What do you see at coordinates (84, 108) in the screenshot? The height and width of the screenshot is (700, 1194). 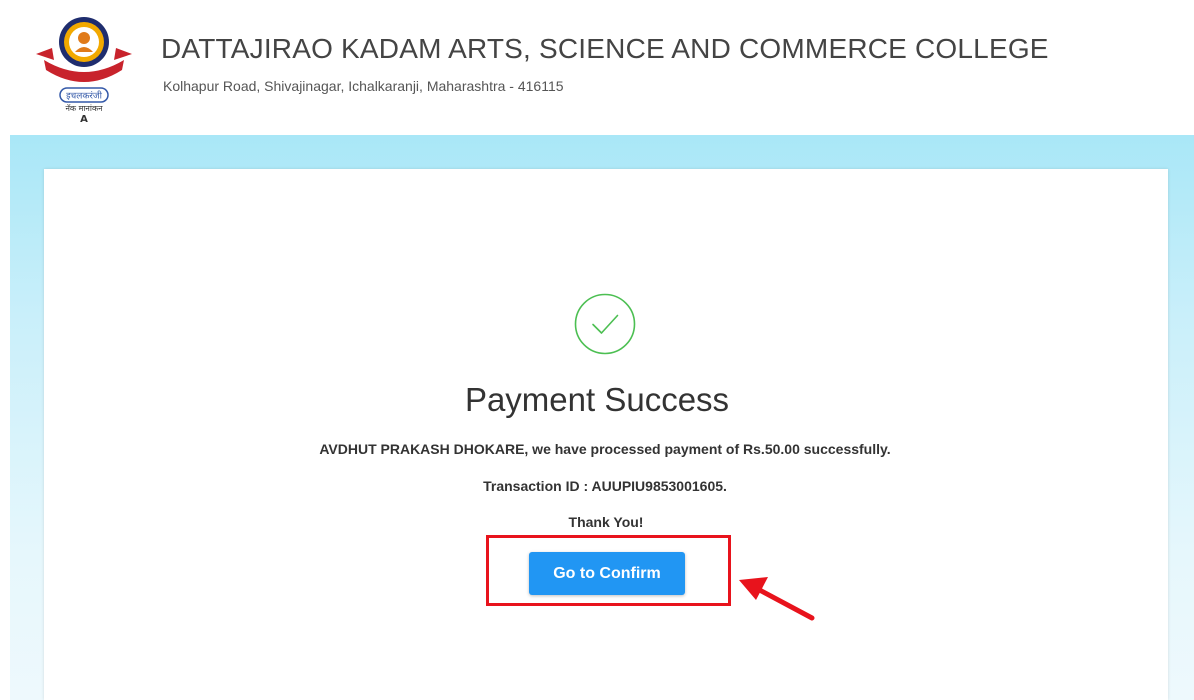 I see `logo-text-bottom: नॅक मानांकन` at bounding box center [84, 108].